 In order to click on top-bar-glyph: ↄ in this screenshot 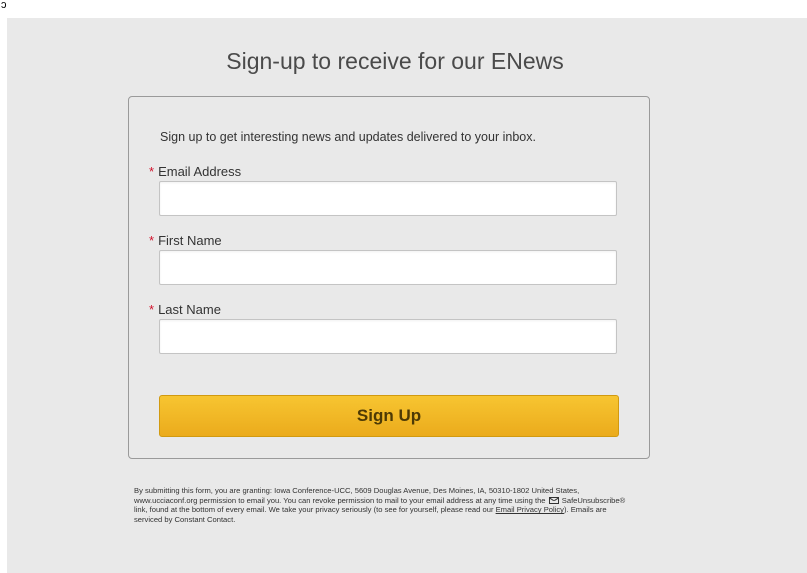, I will do `click(4, 5)`.